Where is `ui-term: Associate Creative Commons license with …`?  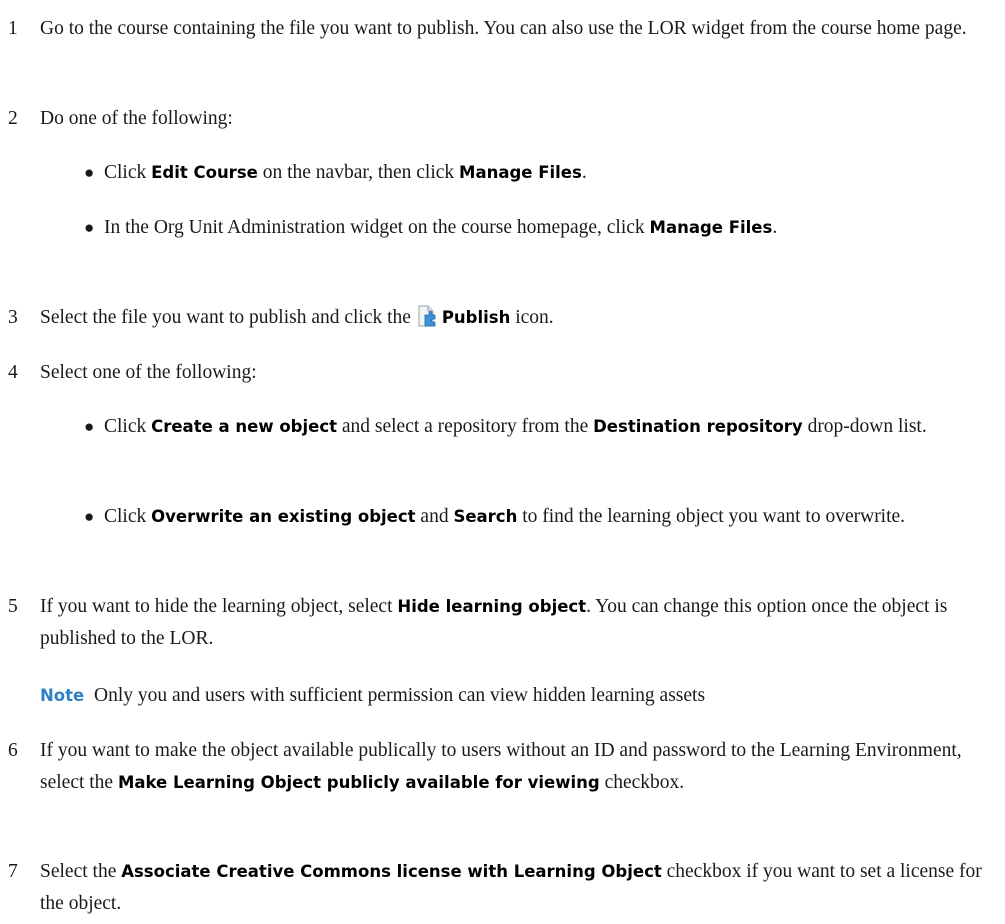
ui-term: Associate Creative Commons license with … is located at coordinates (391, 871).